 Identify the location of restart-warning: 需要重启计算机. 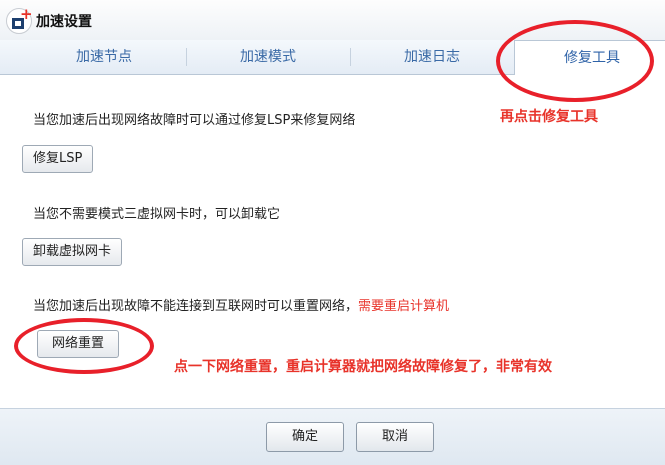
(404, 306).